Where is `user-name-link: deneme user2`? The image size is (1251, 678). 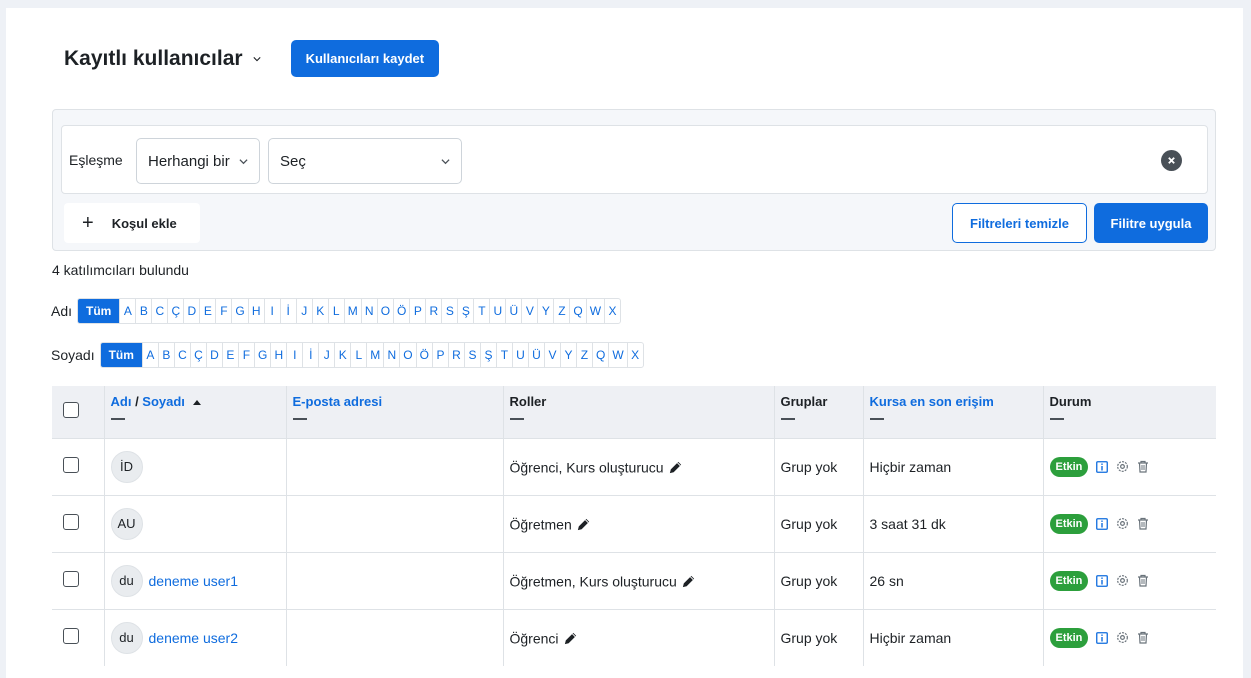 user-name-link: deneme user2 is located at coordinates (194, 638).